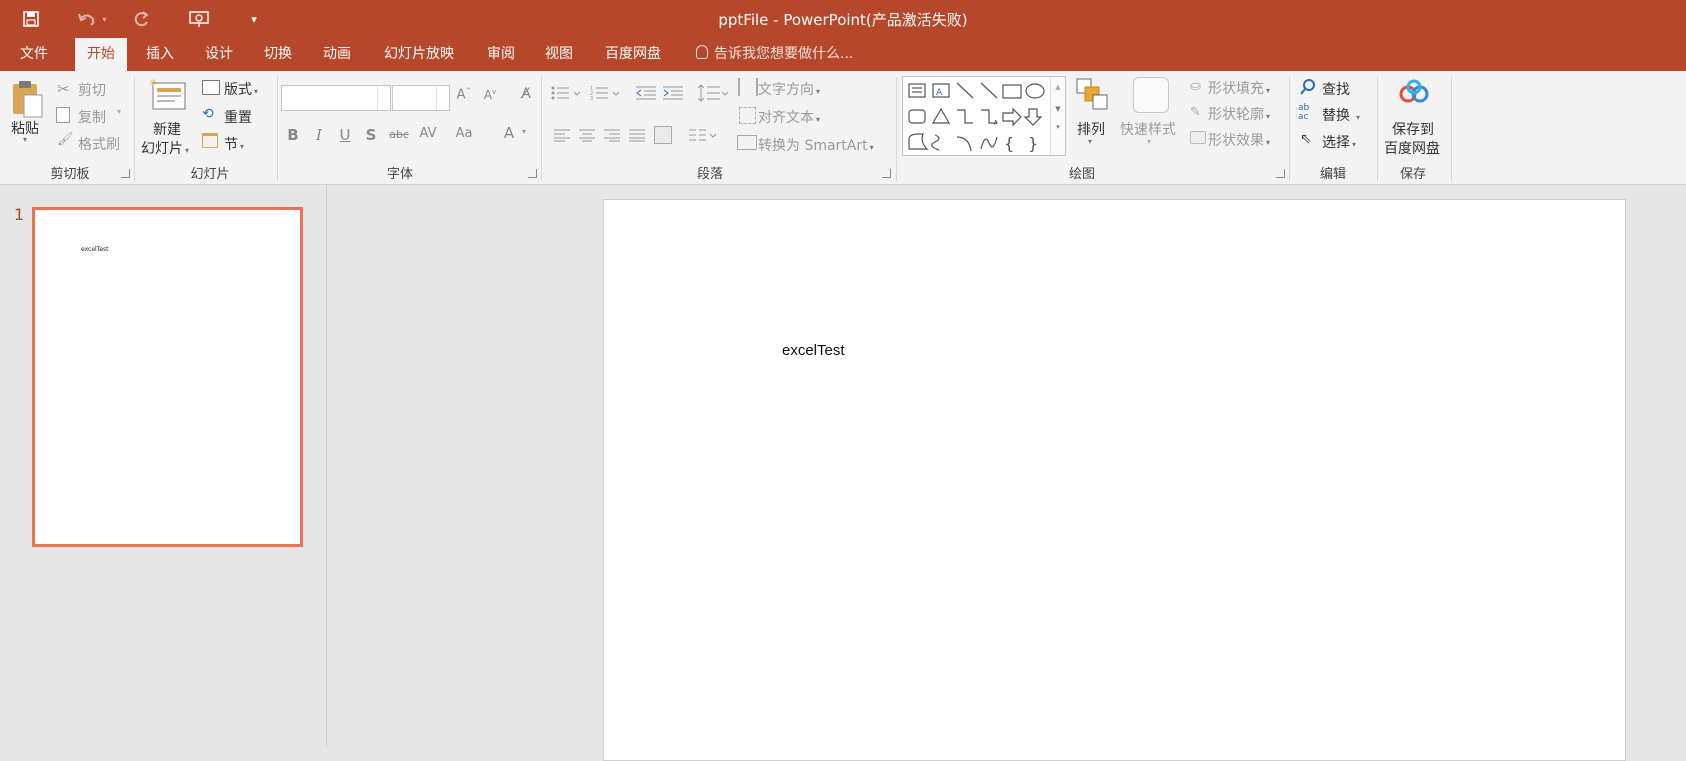 This screenshot has width=1686, height=761. Describe the element at coordinates (789, 89) in the screenshot. I see `text-direction-button: 文字方向 ▾` at that location.